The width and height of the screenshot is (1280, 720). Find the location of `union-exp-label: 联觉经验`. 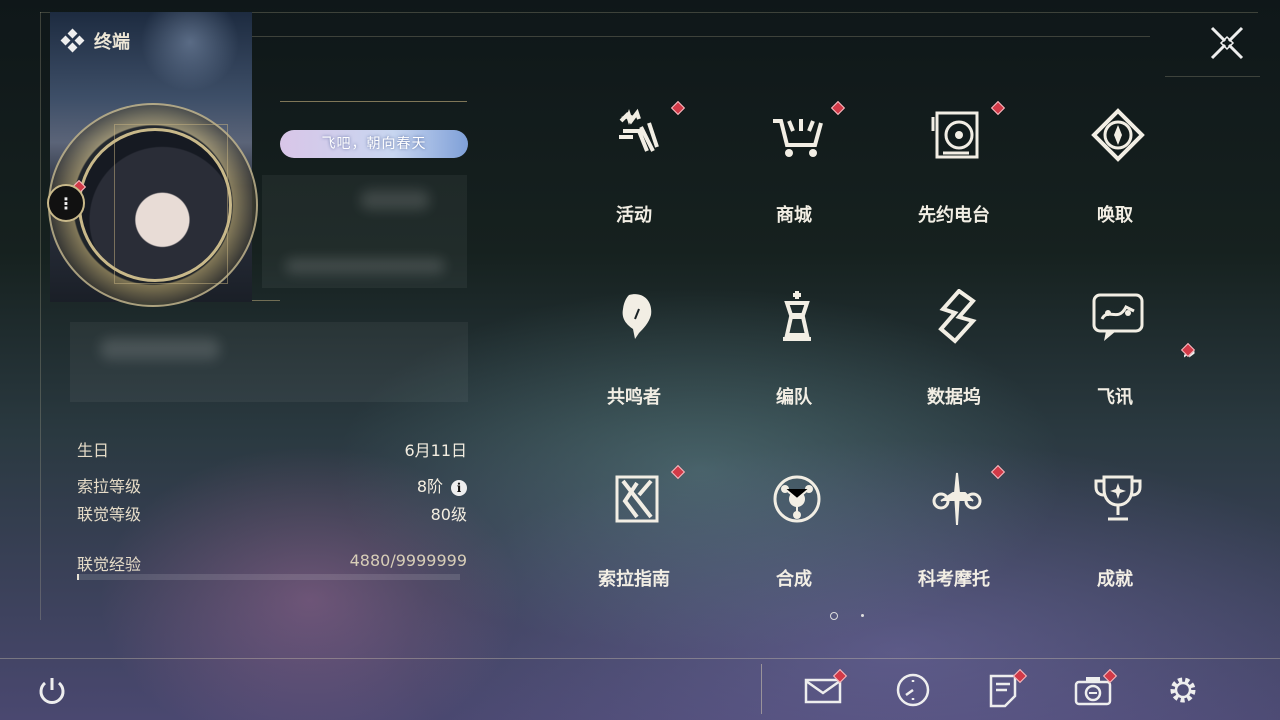

union-exp-label: 联觉经验 is located at coordinates (109, 564).